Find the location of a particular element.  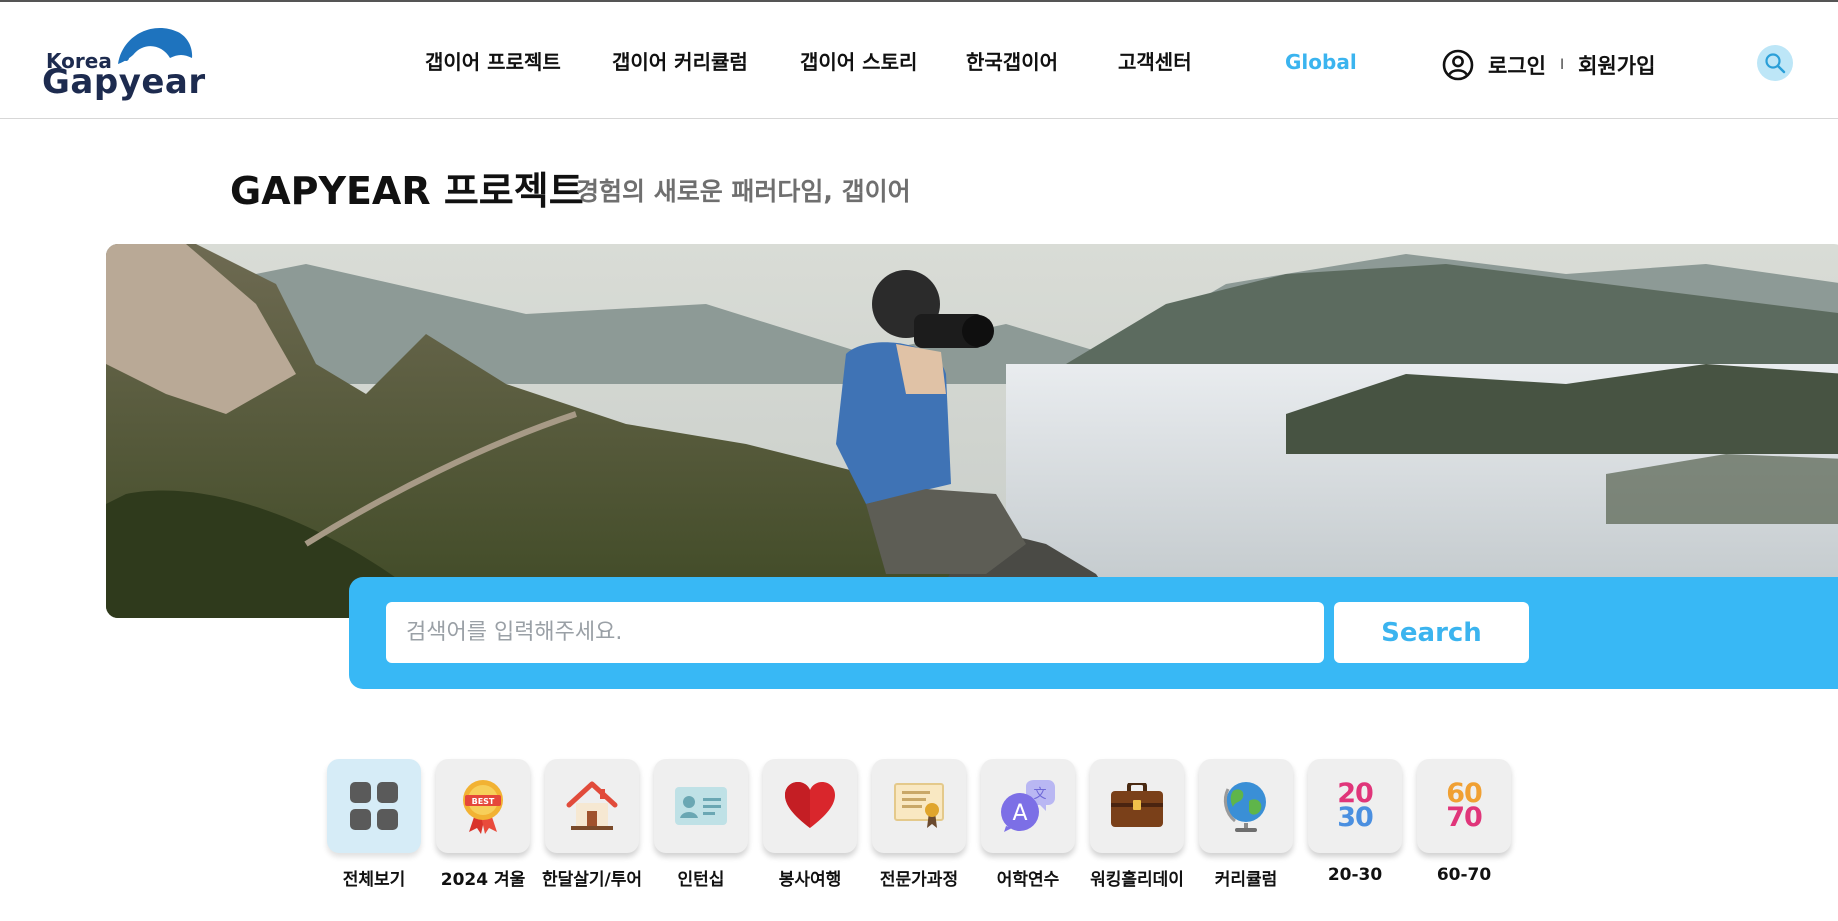

nav-gapyear-curriculum: 갭이어 커리큘럼 is located at coordinates (680, 62).